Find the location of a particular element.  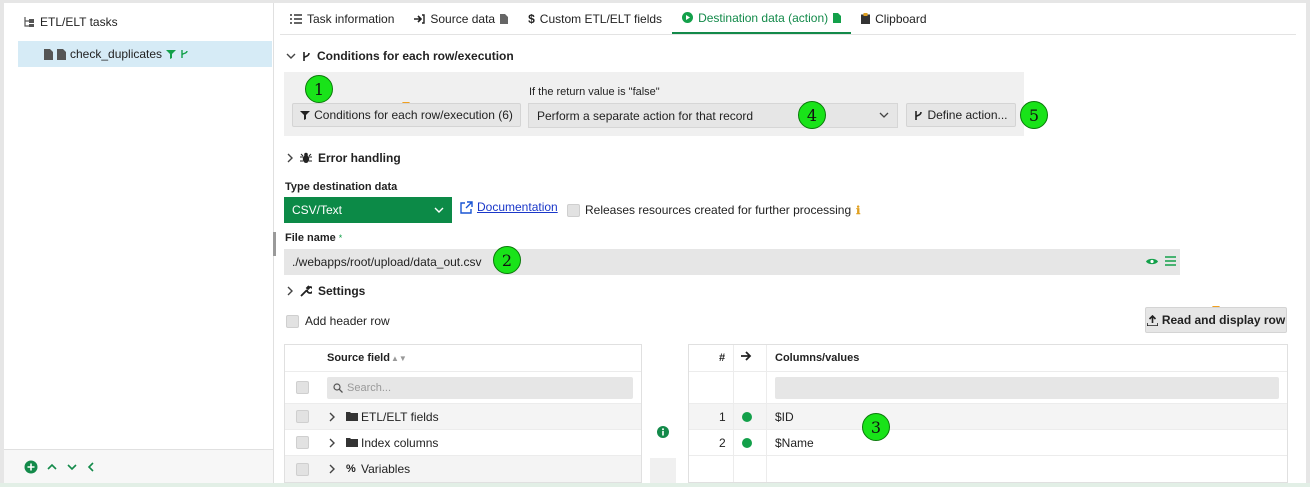

callout-5: 5 is located at coordinates (1034, 115).